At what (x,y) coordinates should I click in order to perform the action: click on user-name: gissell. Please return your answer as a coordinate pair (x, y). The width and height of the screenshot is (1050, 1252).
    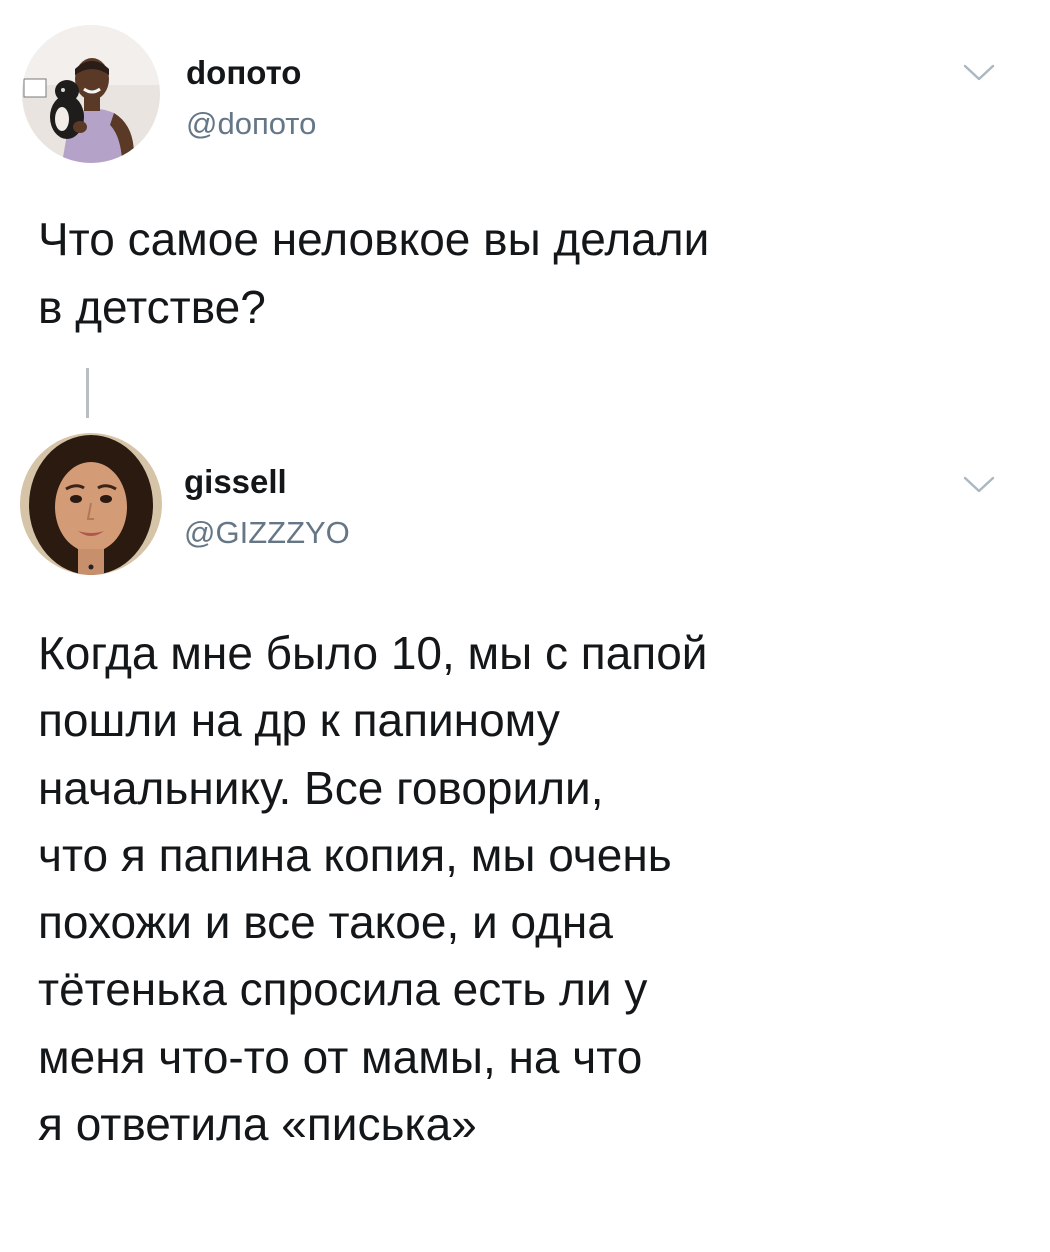
    Looking at the image, I should click on (235, 481).